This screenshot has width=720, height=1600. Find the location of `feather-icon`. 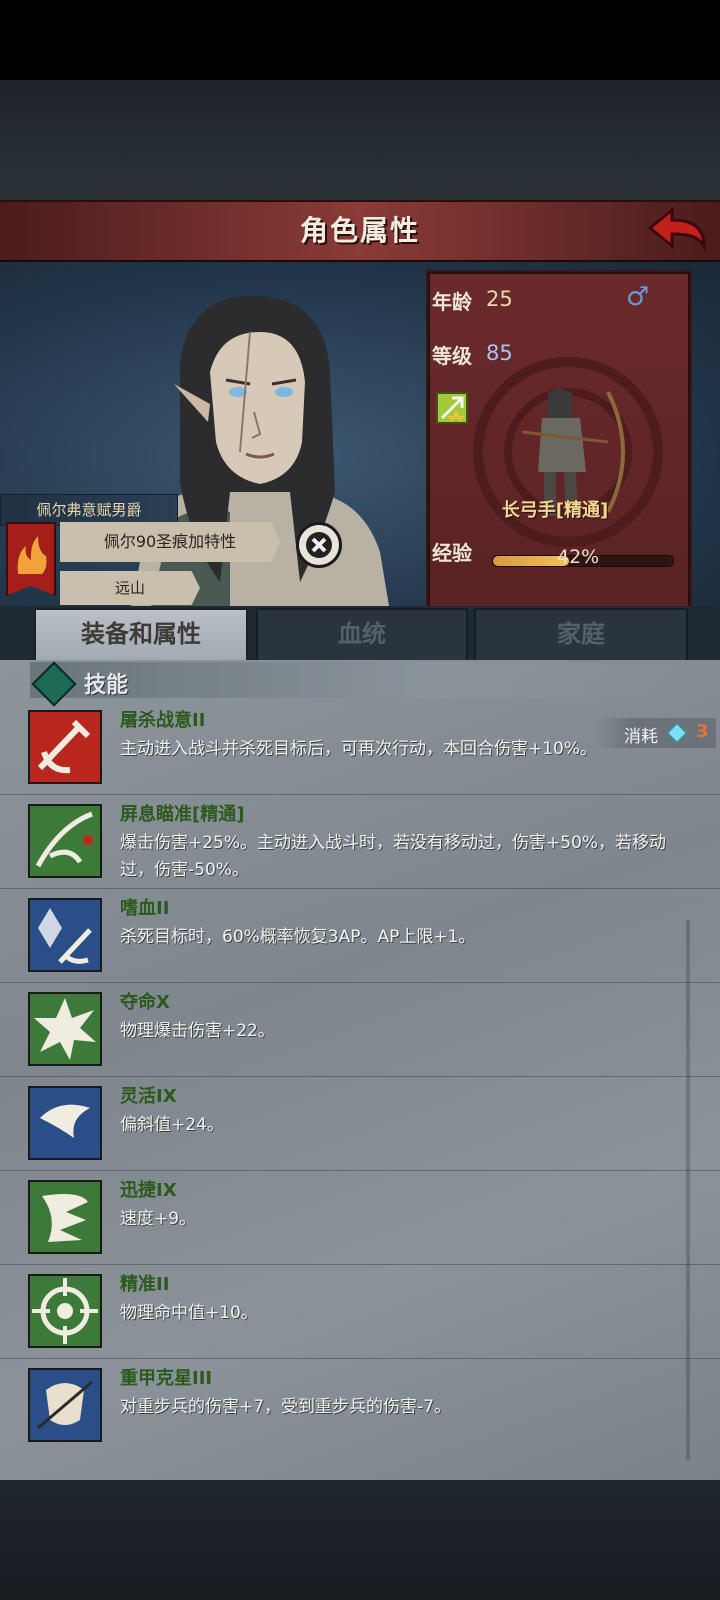

feather-icon is located at coordinates (65, 1123).